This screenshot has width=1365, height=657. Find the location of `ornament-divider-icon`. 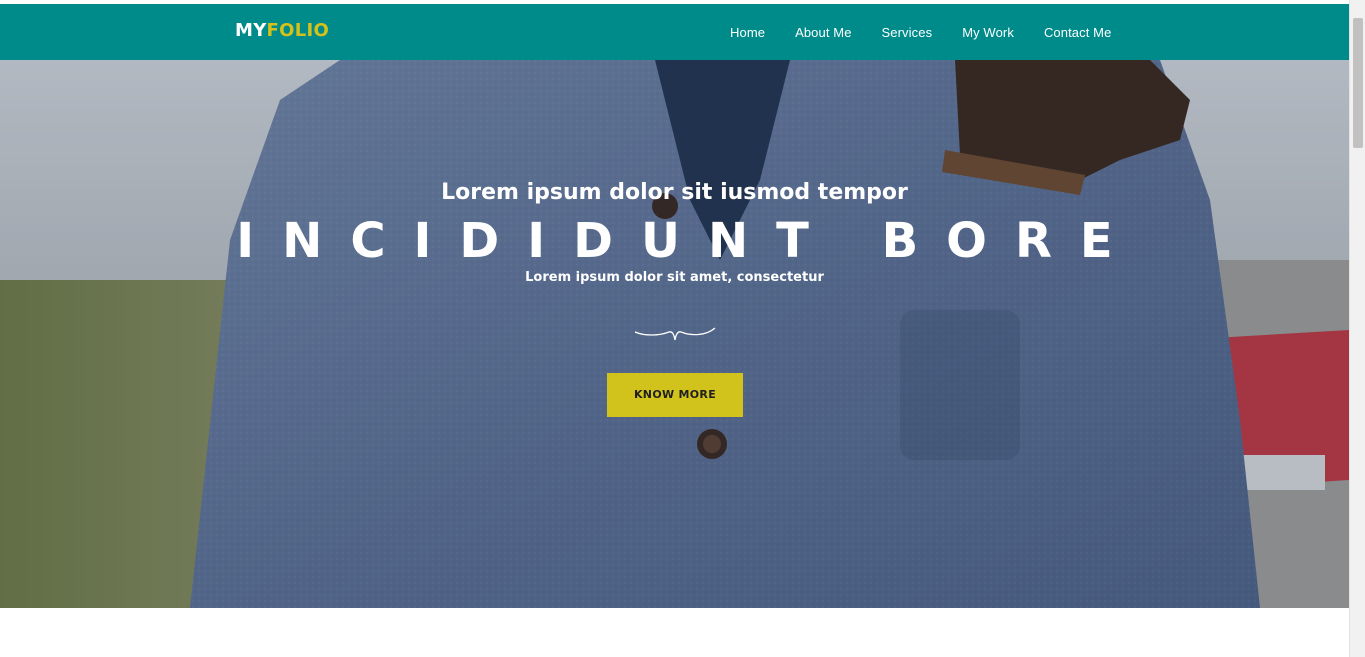

ornament-divider-icon is located at coordinates (675, 334).